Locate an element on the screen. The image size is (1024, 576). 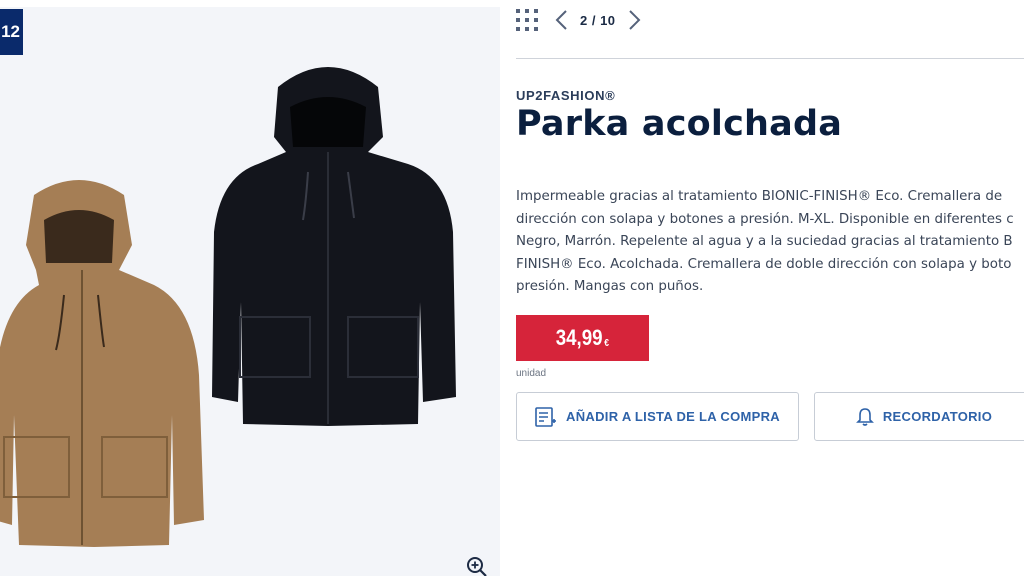
pager-indicator: 2 / 10 is located at coordinates (598, 20).